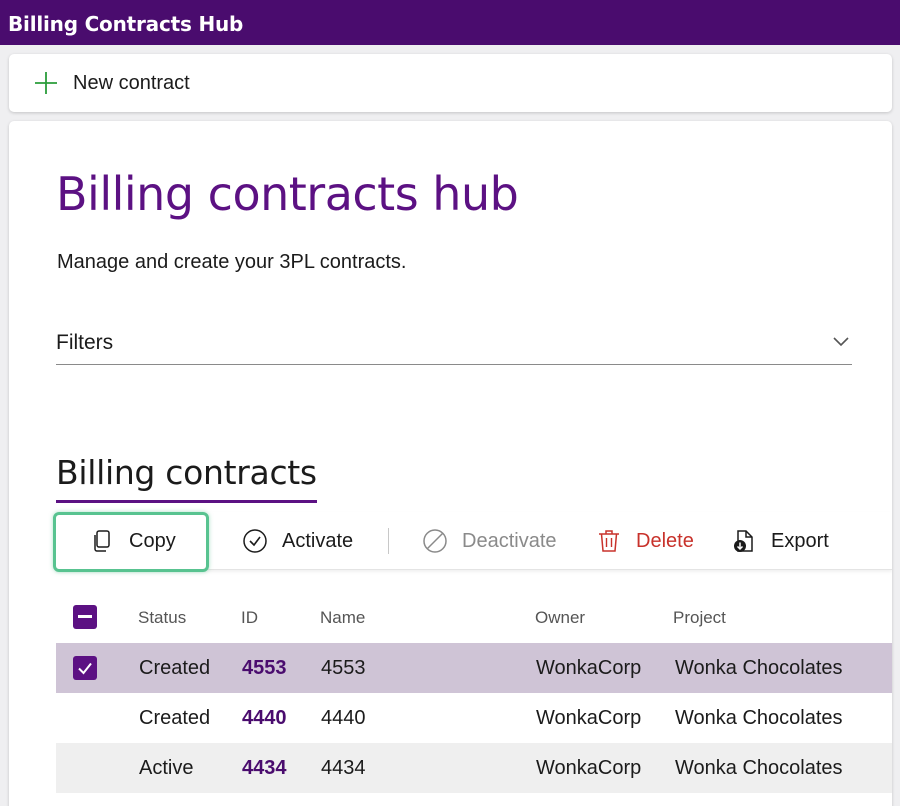 Image resolution: width=900 pixels, height=806 pixels. What do you see at coordinates (249, 618) in the screenshot?
I see `column-header-id: ID` at bounding box center [249, 618].